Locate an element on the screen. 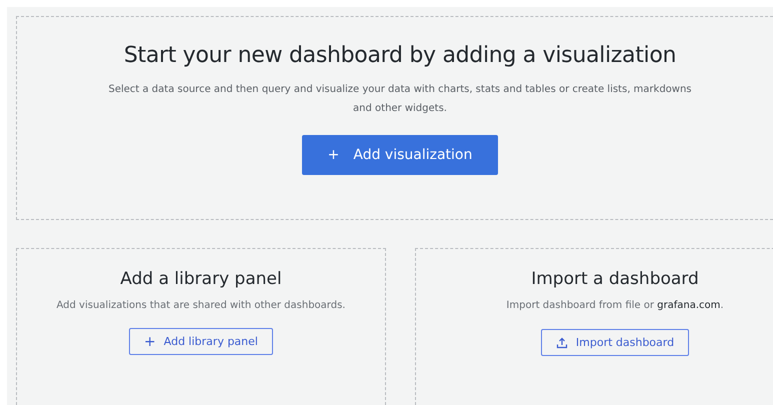  grafana-link: grafana.com is located at coordinates (688, 305).